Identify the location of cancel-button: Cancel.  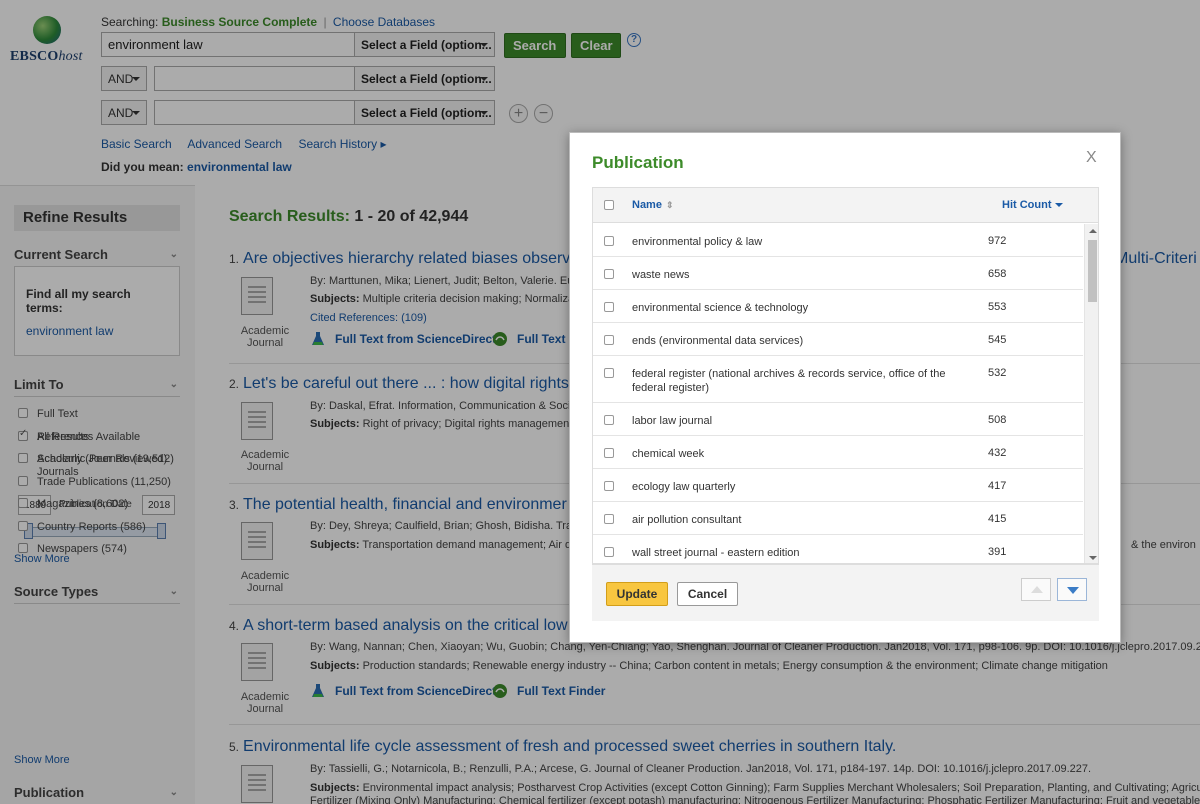
(707, 594).